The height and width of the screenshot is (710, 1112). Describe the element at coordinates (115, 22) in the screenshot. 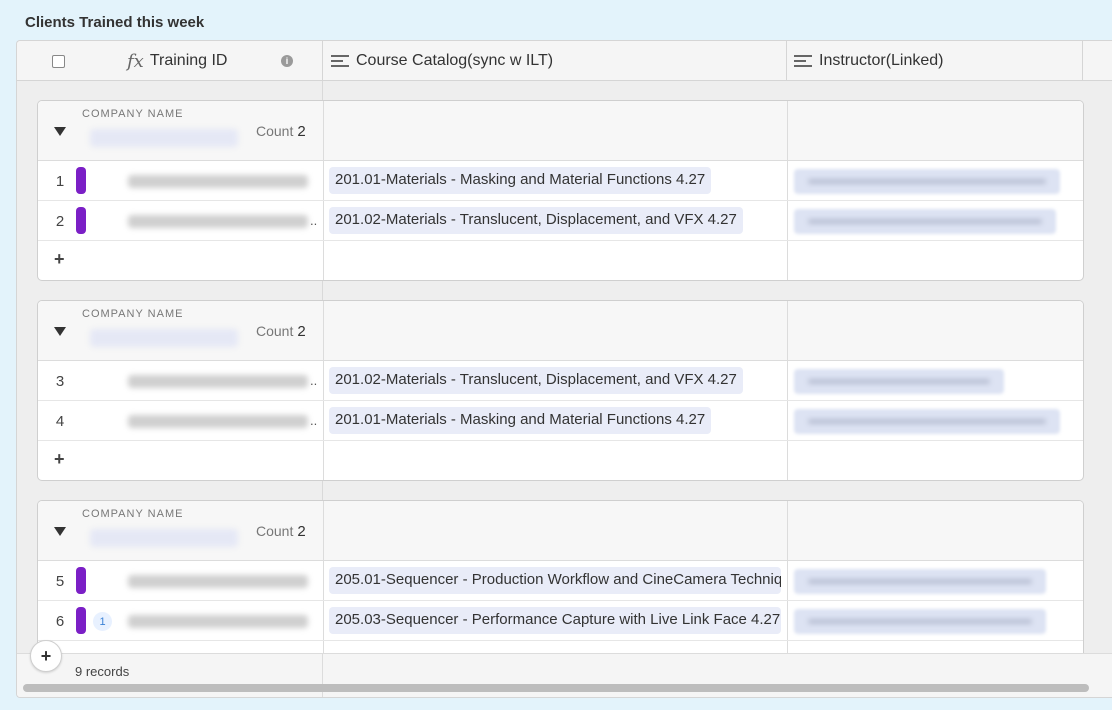

I see `view-title: Clients Trained this week` at that location.